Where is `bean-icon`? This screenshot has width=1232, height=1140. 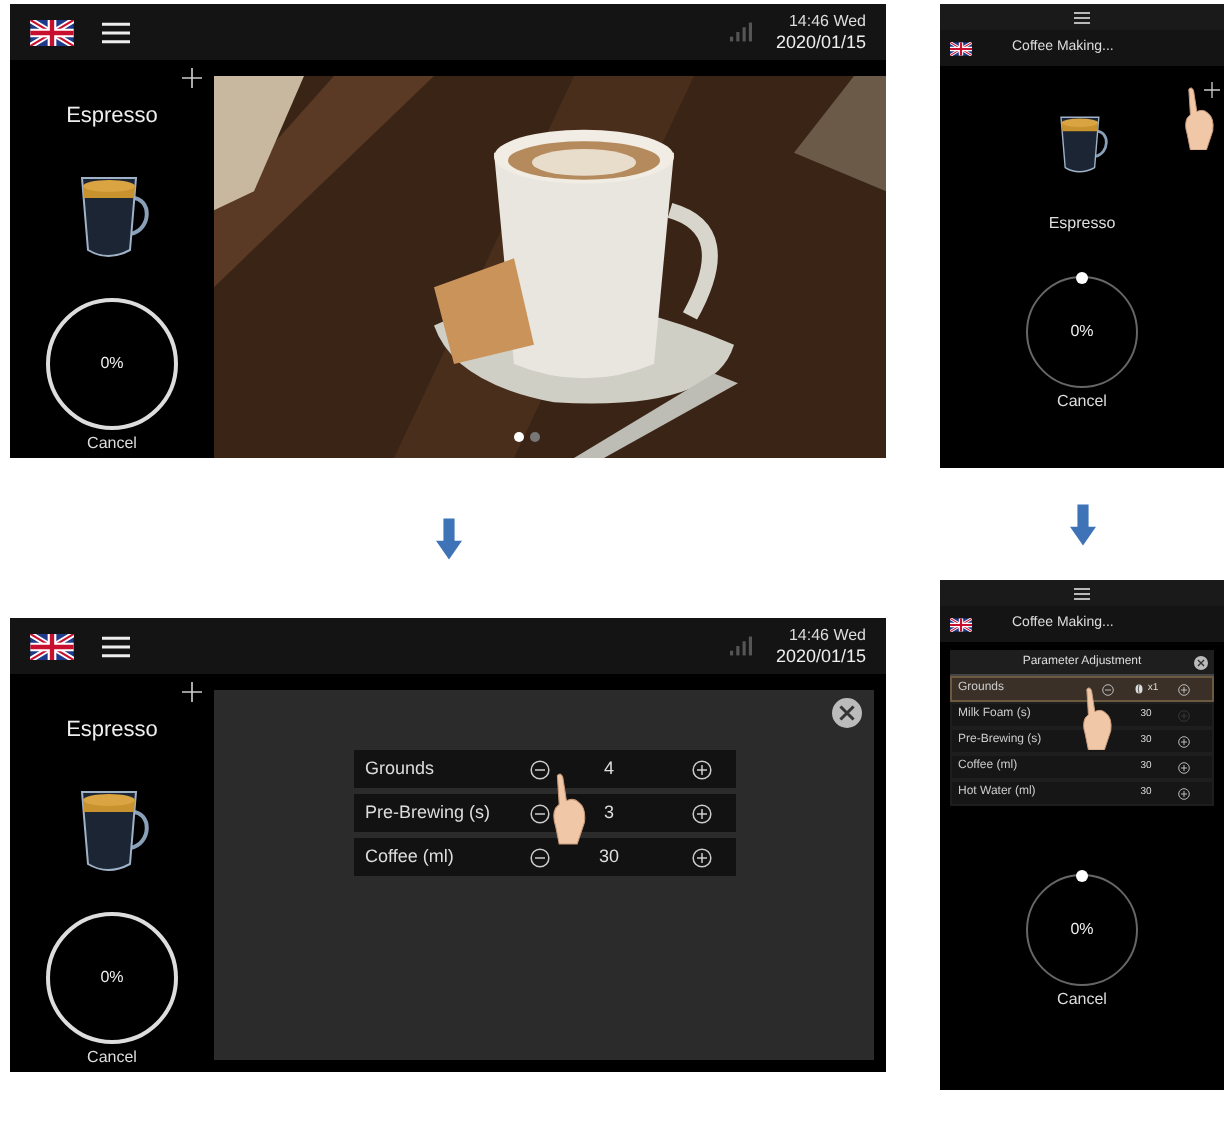 bean-icon is located at coordinates (1138, 689).